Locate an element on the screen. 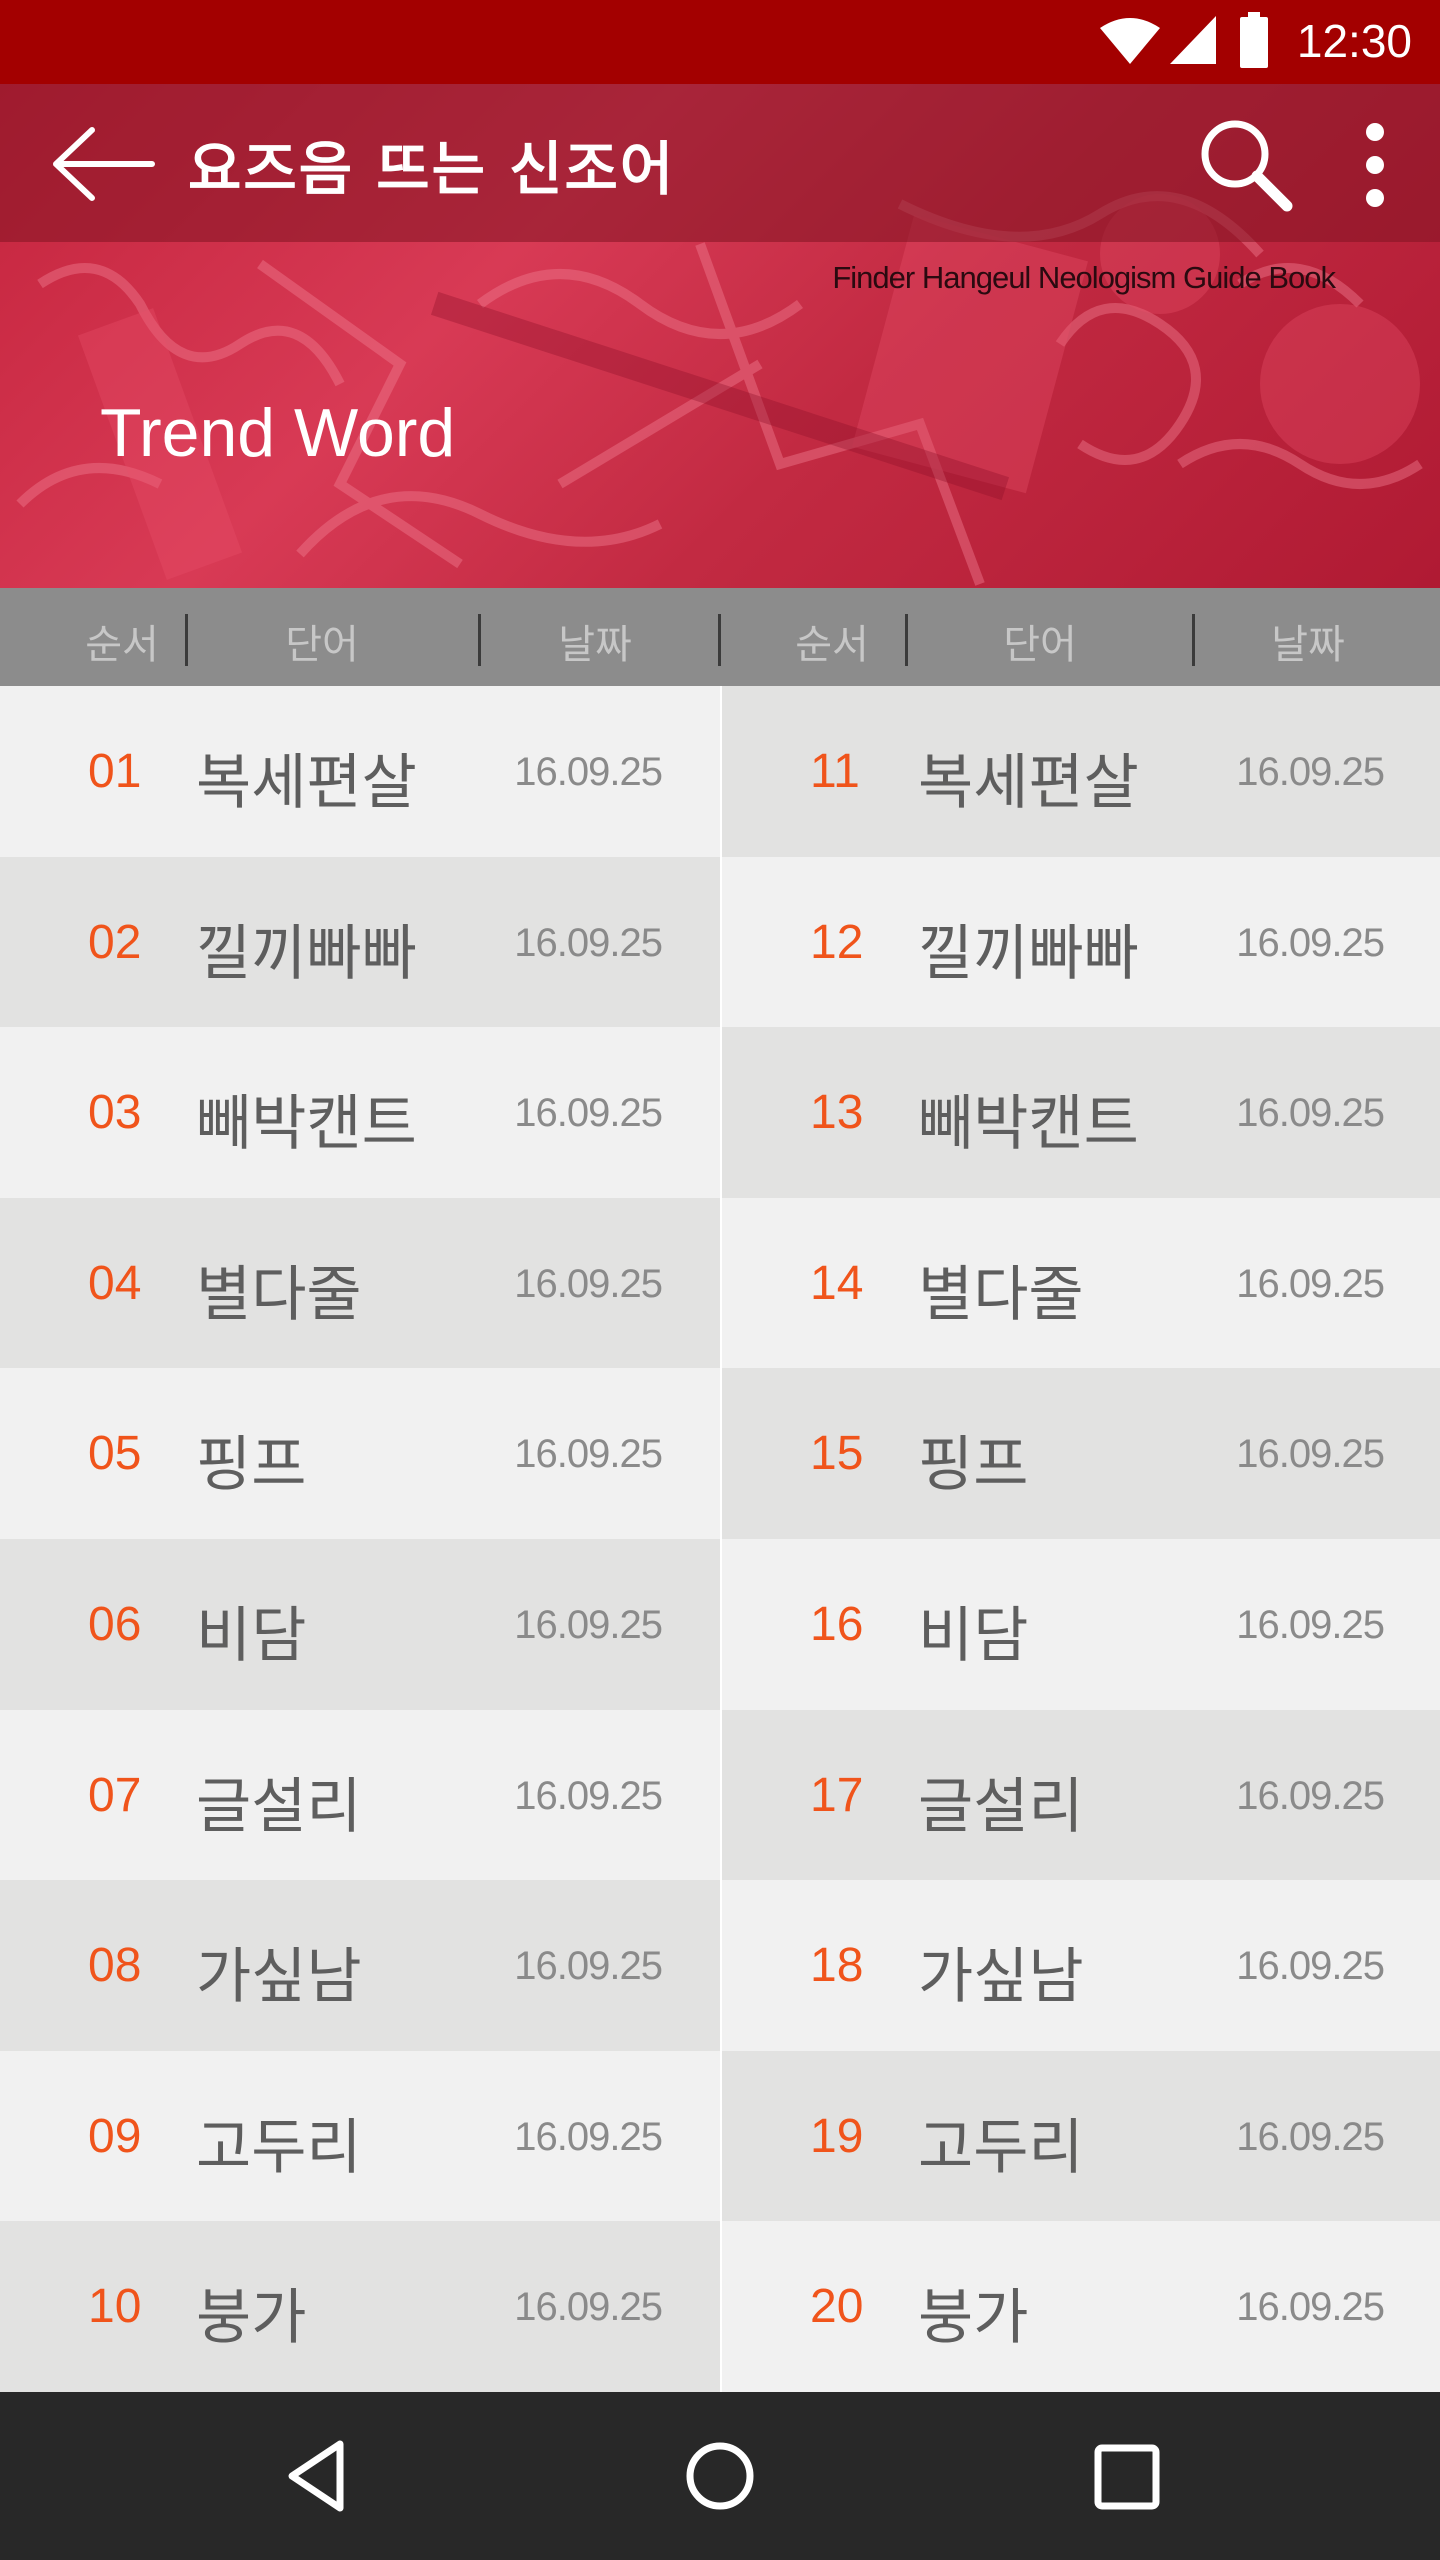 This screenshot has width=1440, height=2560. item-number: 12 is located at coordinates (837, 942).